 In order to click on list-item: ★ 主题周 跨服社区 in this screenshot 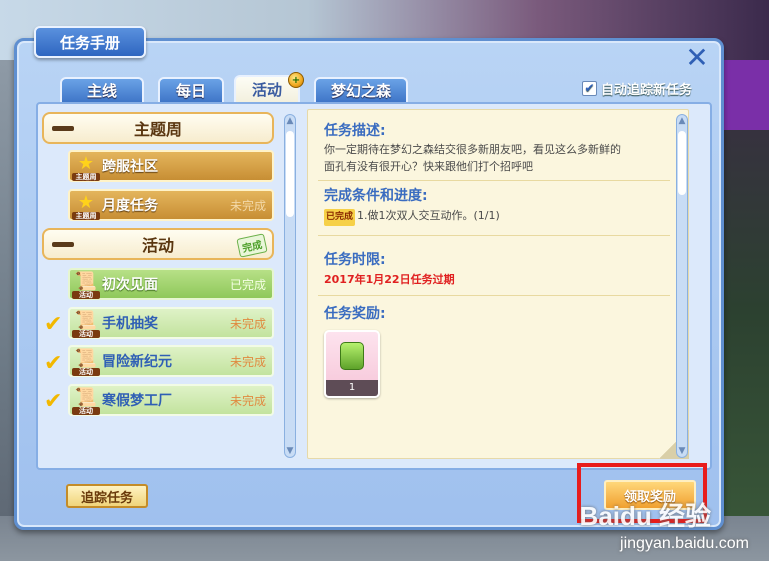, I will do `click(171, 166)`.